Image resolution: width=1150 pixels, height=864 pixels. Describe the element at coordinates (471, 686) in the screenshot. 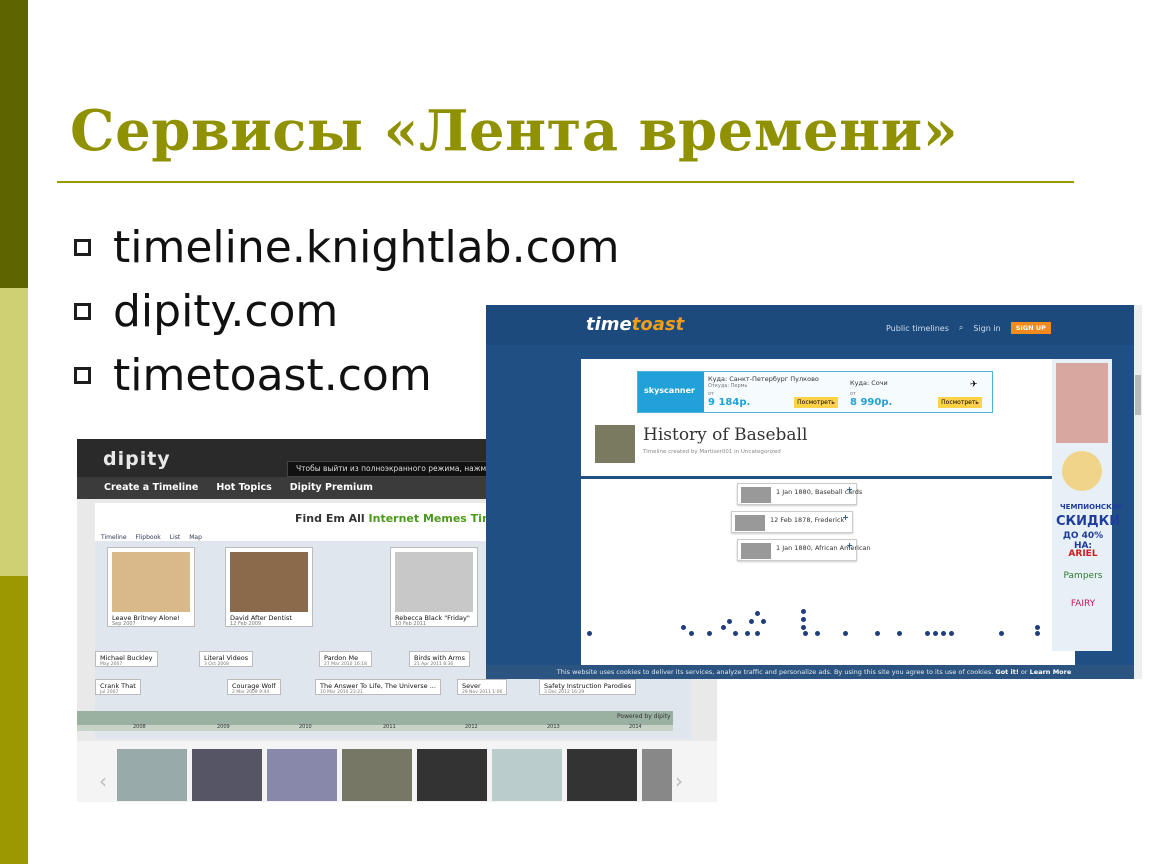

I see `event-label: Sever` at that location.